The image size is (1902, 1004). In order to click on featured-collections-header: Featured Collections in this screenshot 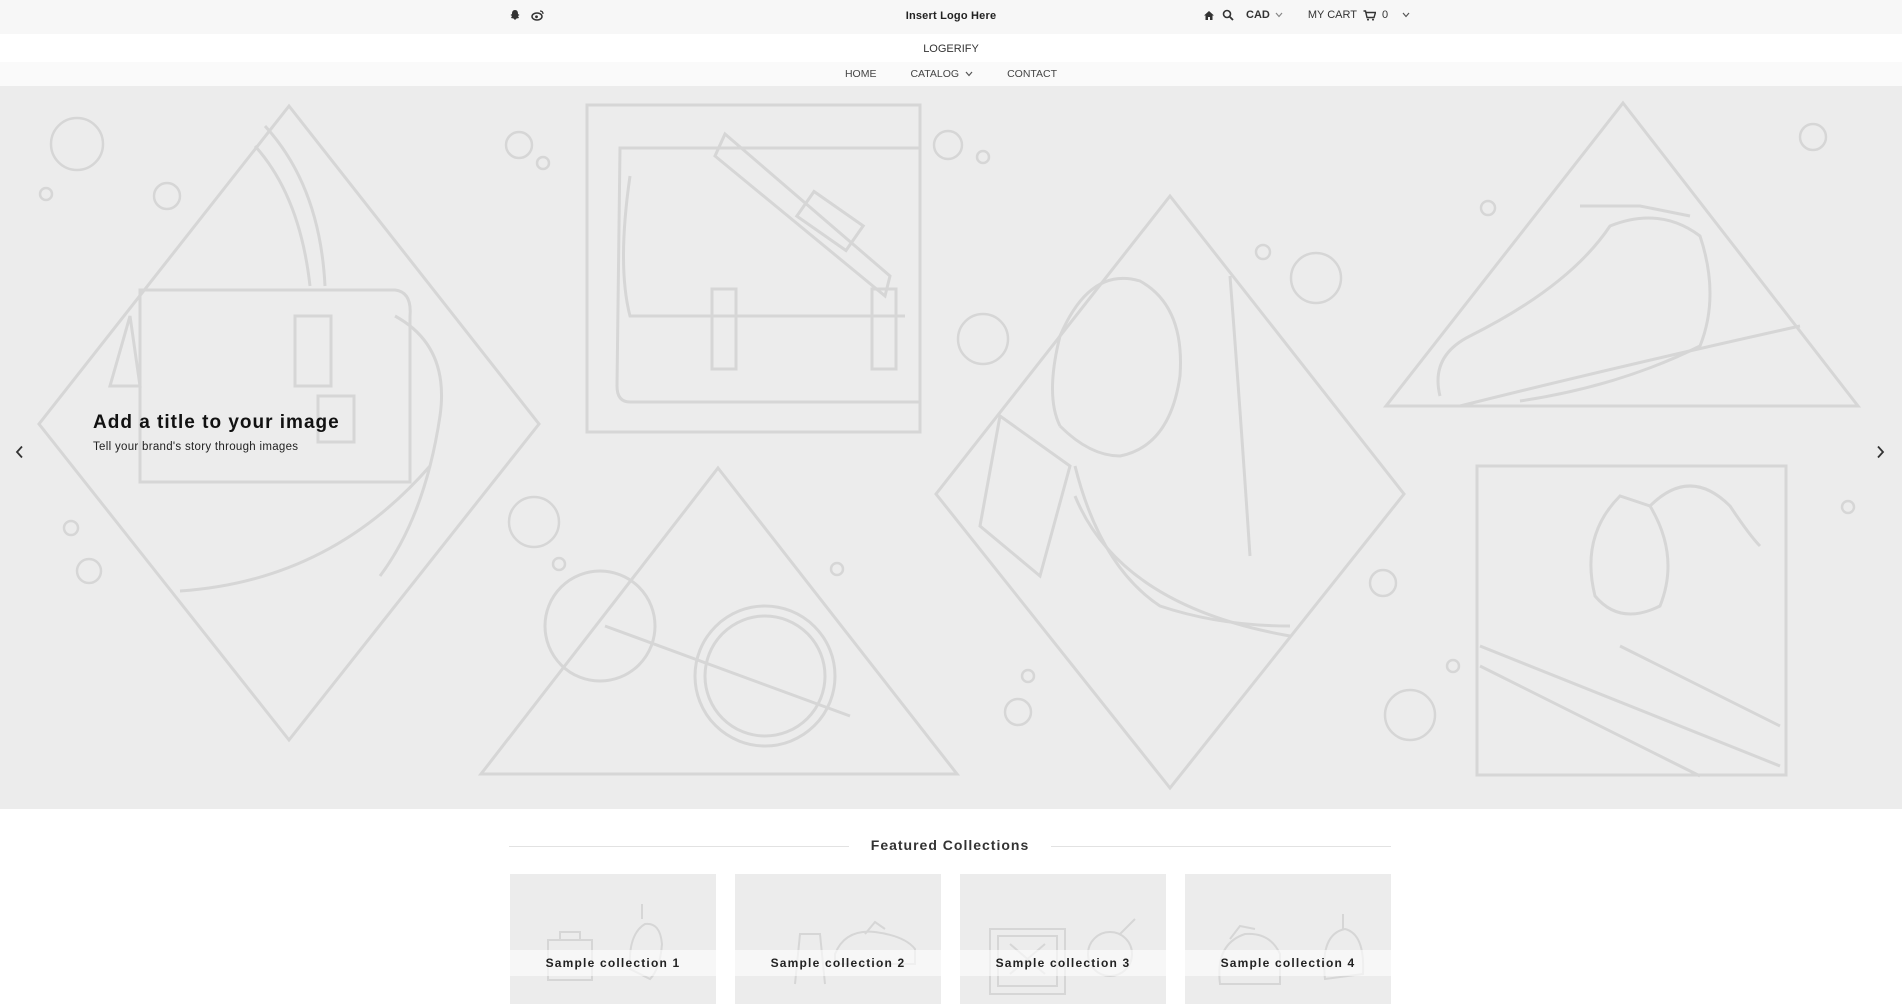, I will do `click(950, 846)`.